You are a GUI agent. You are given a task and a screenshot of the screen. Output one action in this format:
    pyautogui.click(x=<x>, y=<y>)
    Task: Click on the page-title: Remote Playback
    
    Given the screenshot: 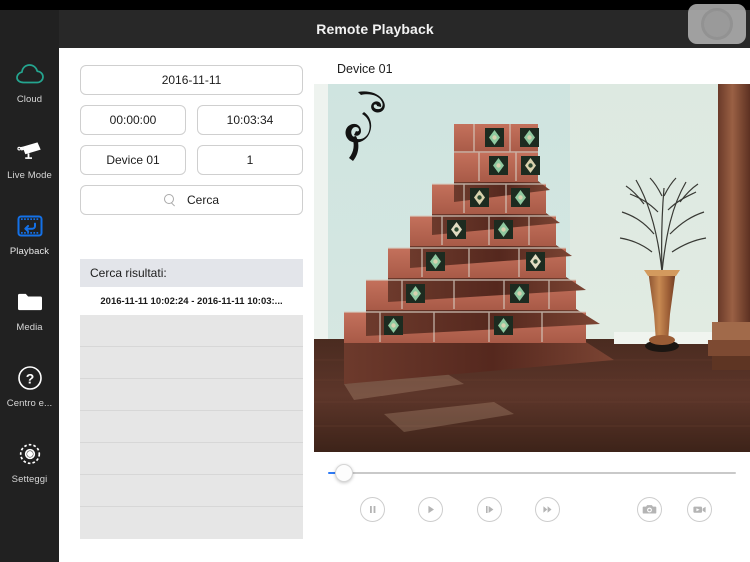 What is the action you would take?
    pyautogui.click(x=375, y=29)
    